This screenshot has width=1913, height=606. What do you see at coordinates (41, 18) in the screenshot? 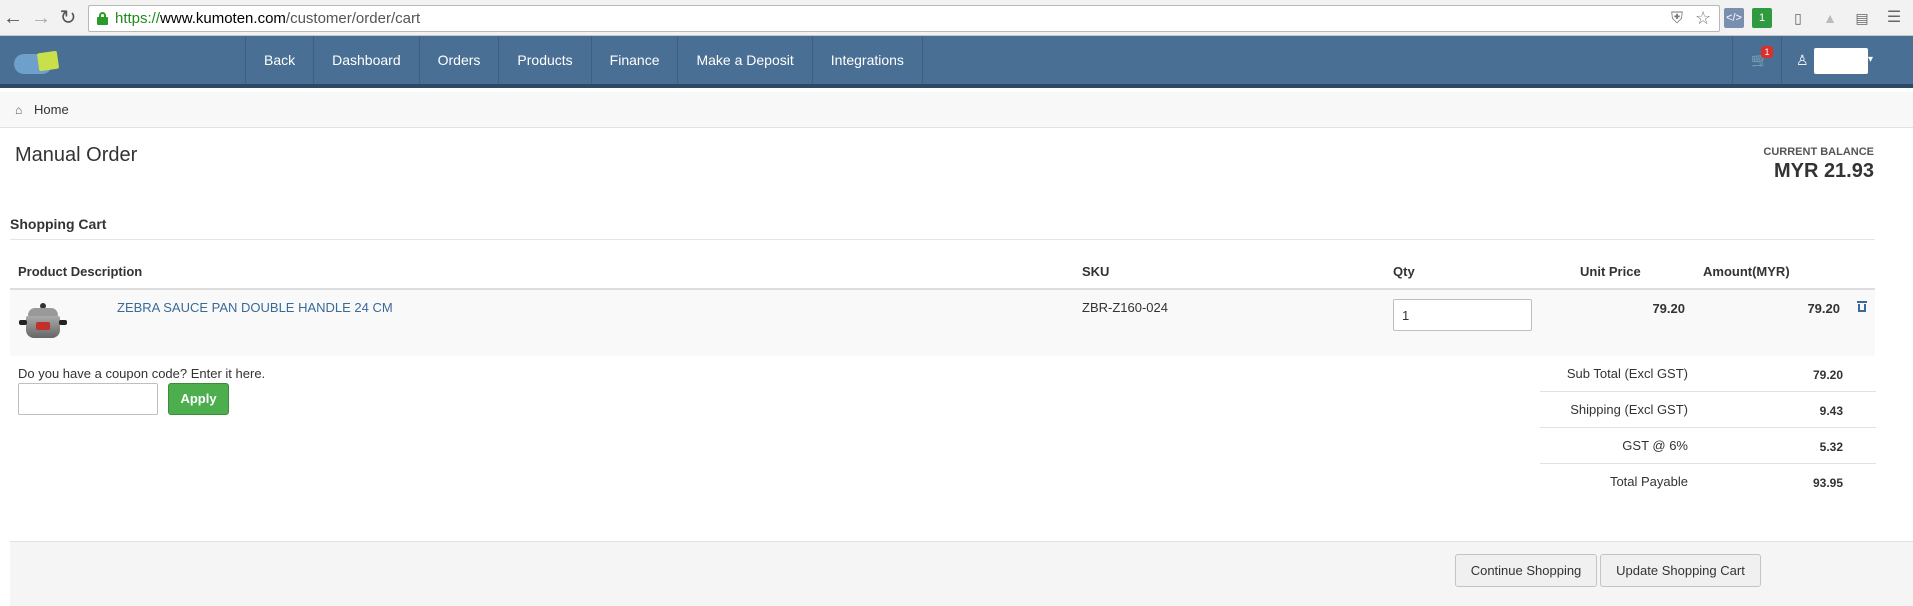
I see `forward-arrow-icon: →` at bounding box center [41, 18].